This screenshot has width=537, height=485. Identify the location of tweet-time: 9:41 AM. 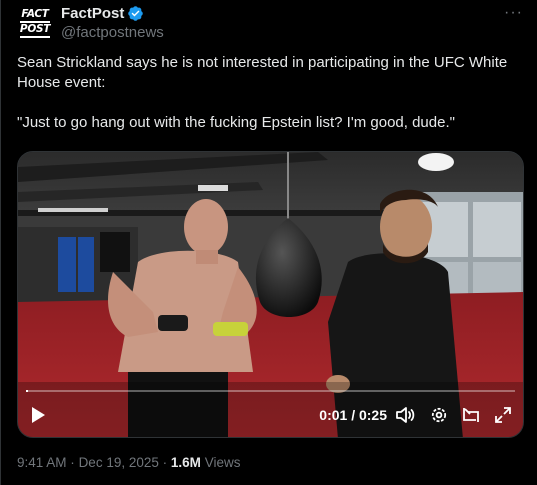
(42, 462).